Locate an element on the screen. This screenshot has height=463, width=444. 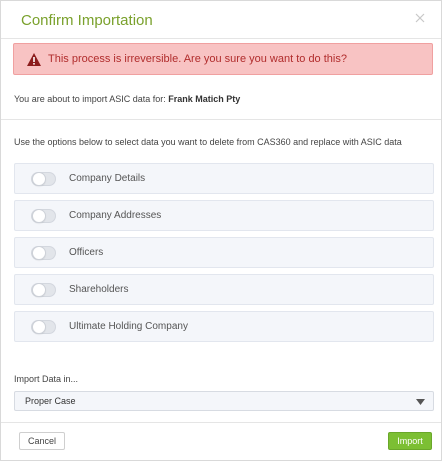
import-target-prefix: You are about to import ASIC data for: is located at coordinates (90, 99).